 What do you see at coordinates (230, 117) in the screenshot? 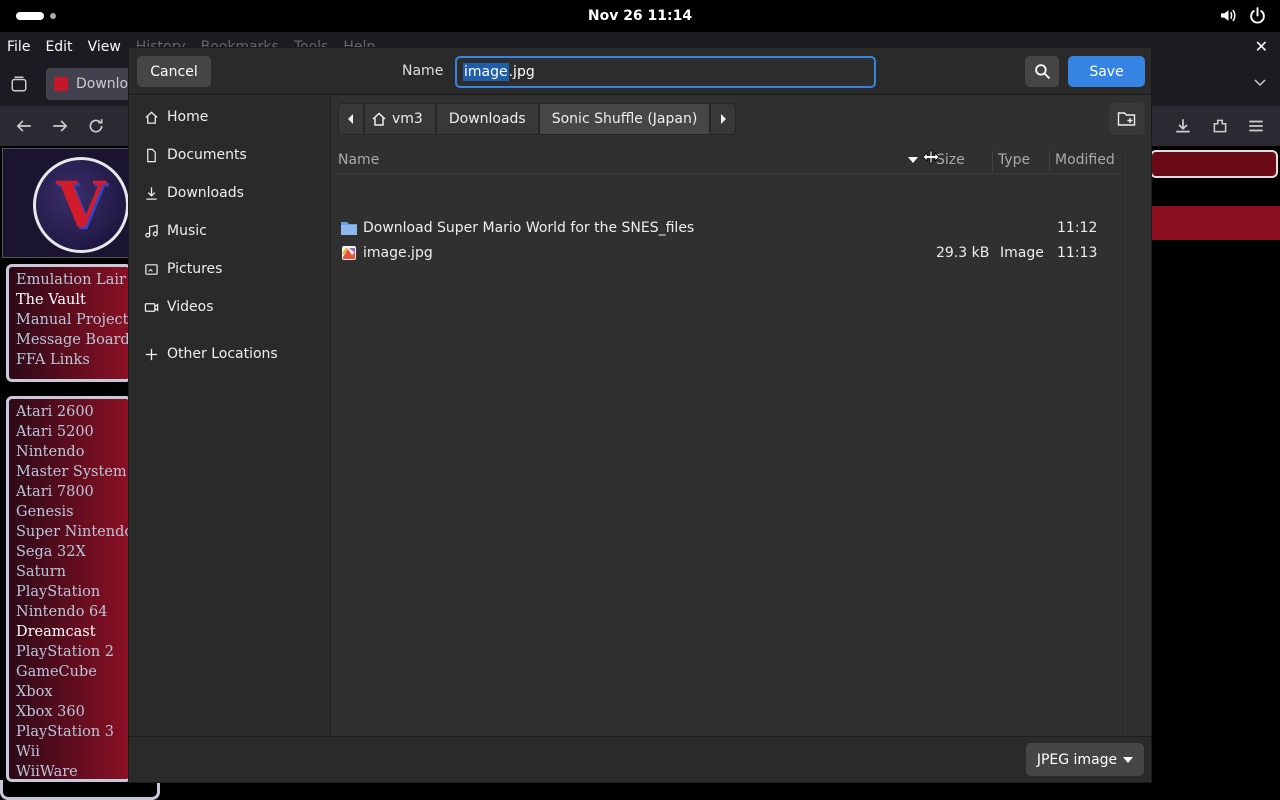
I see `sidebar-item-home: Home` at bounding box center [230, 117].